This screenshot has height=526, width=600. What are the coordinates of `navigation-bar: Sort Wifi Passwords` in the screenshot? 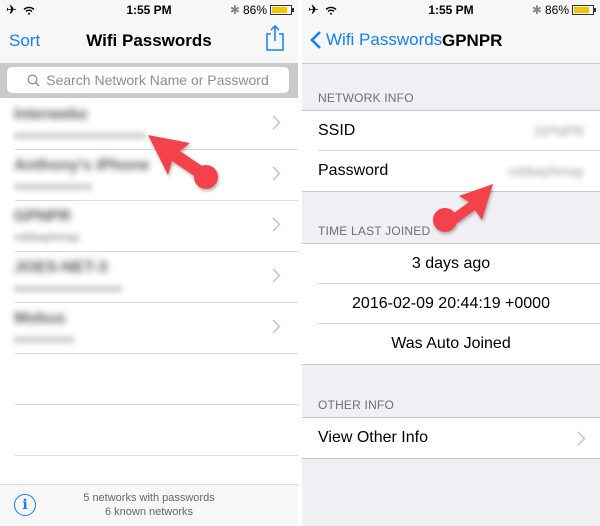 It's located at (149, 42).